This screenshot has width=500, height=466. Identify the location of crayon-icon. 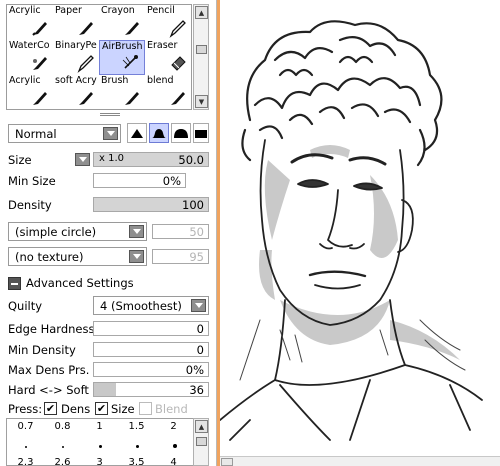
(132, 28).